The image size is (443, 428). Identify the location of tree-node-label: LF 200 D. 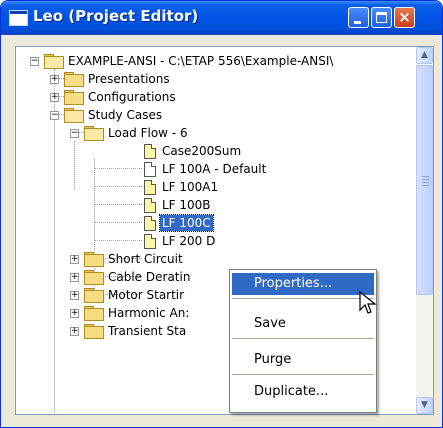
(189, 241).